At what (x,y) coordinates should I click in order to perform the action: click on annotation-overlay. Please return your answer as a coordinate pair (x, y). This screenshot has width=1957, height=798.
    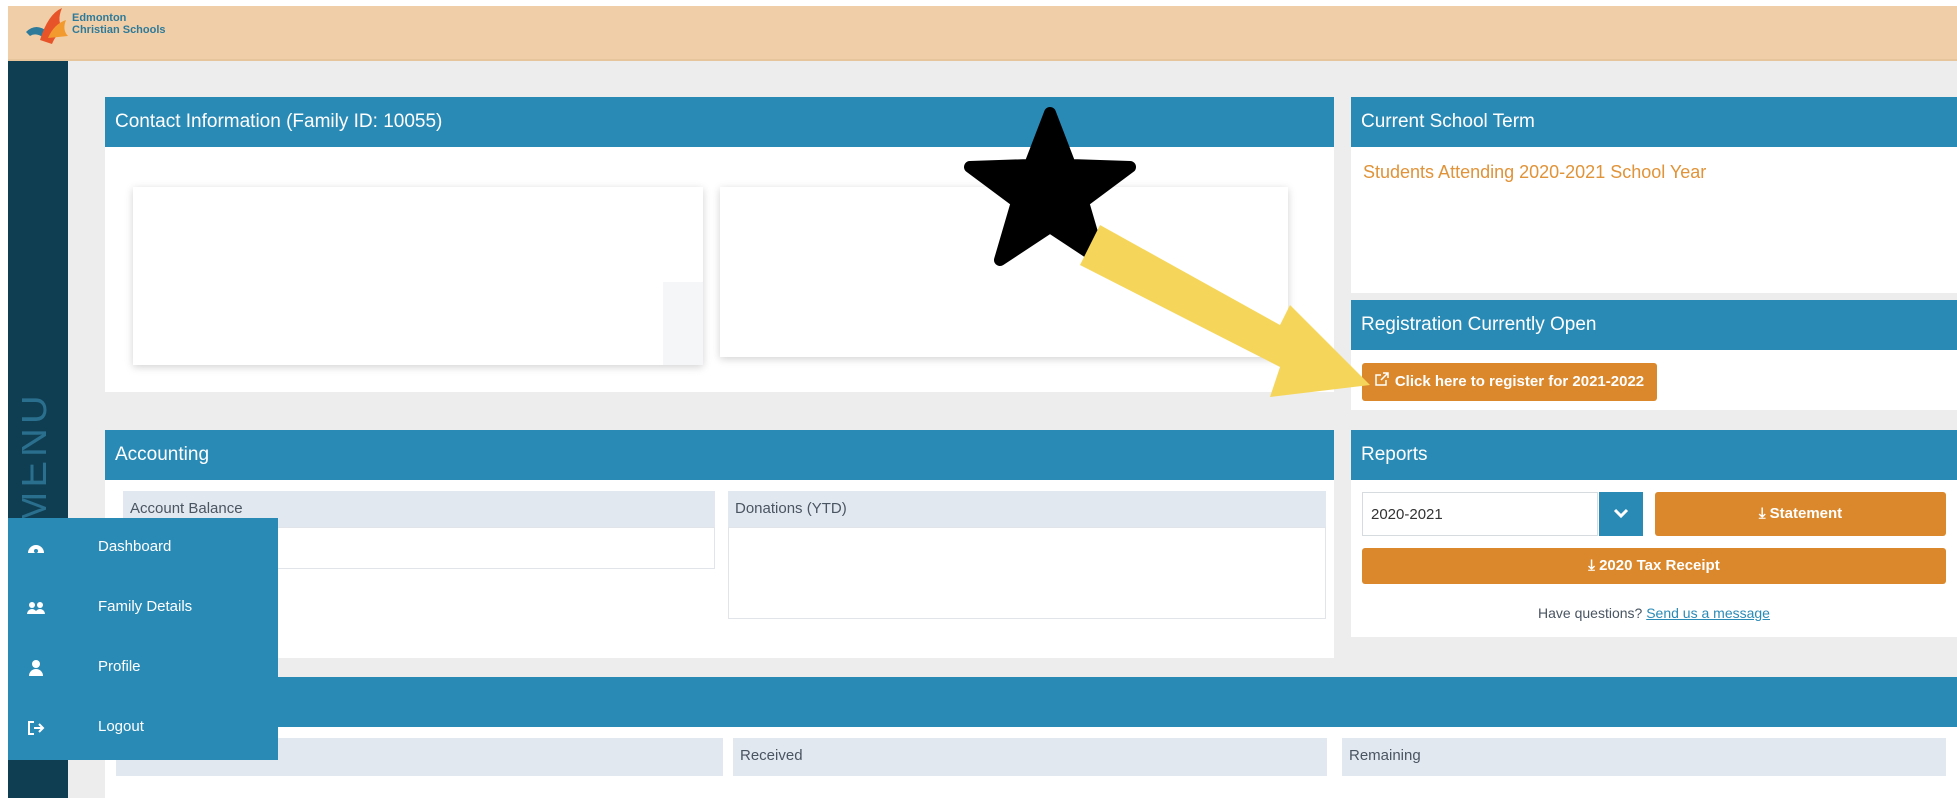
    Looking at the image, I should click on (1167, 252).